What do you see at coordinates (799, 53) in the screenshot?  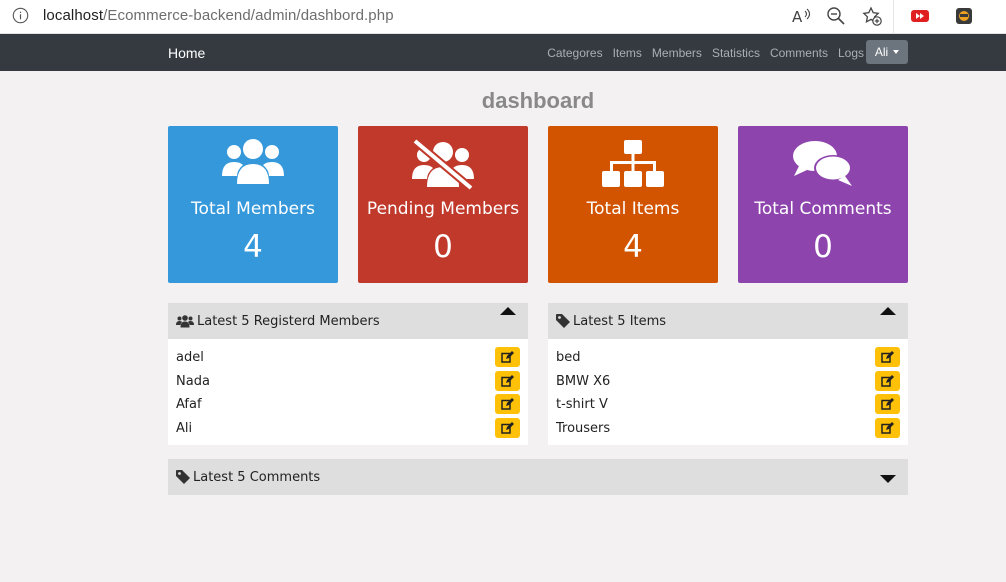 I see `nav-link-comments: Comments` at bounding box center [799, 53].